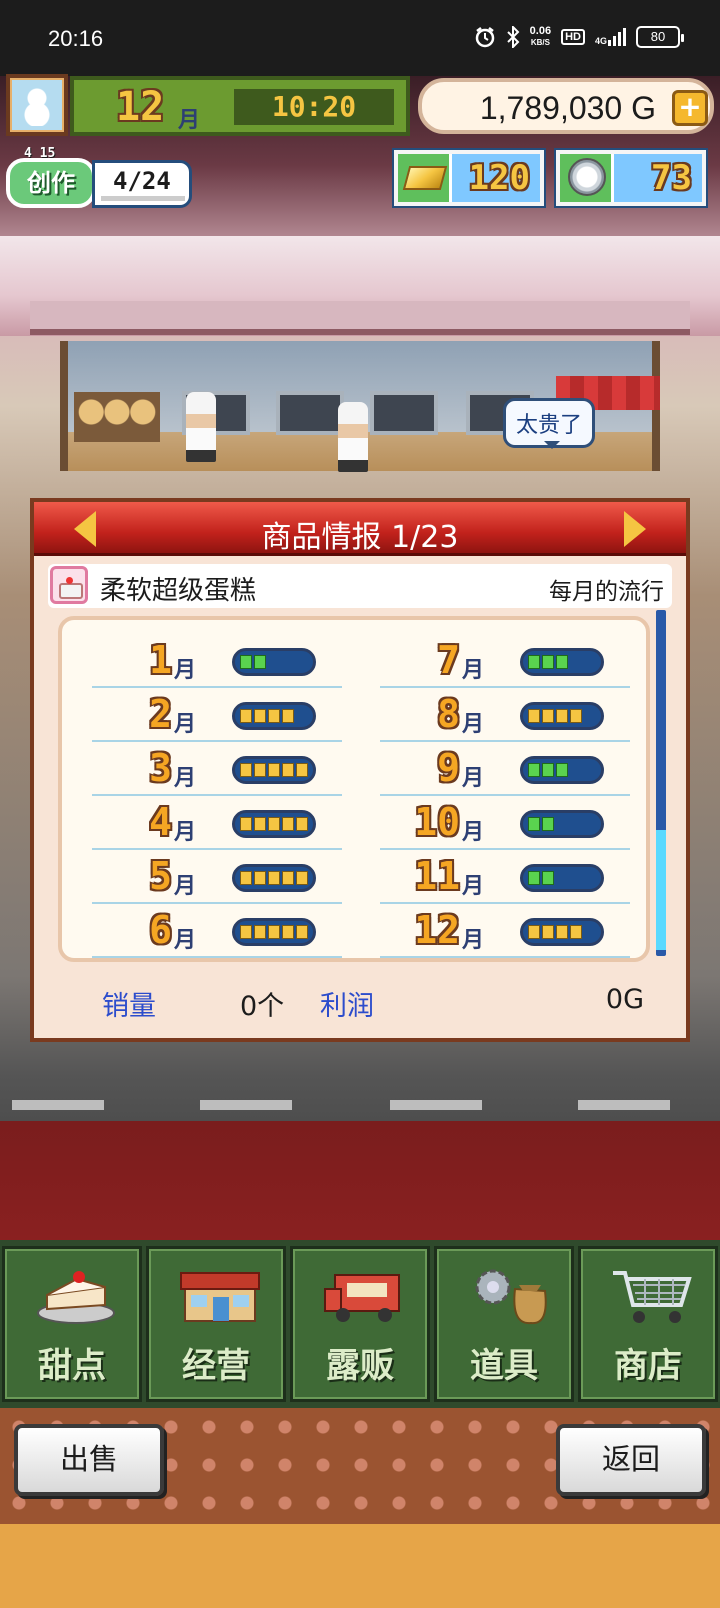  I want to click on back-button: 返回, so click(631, 1460).